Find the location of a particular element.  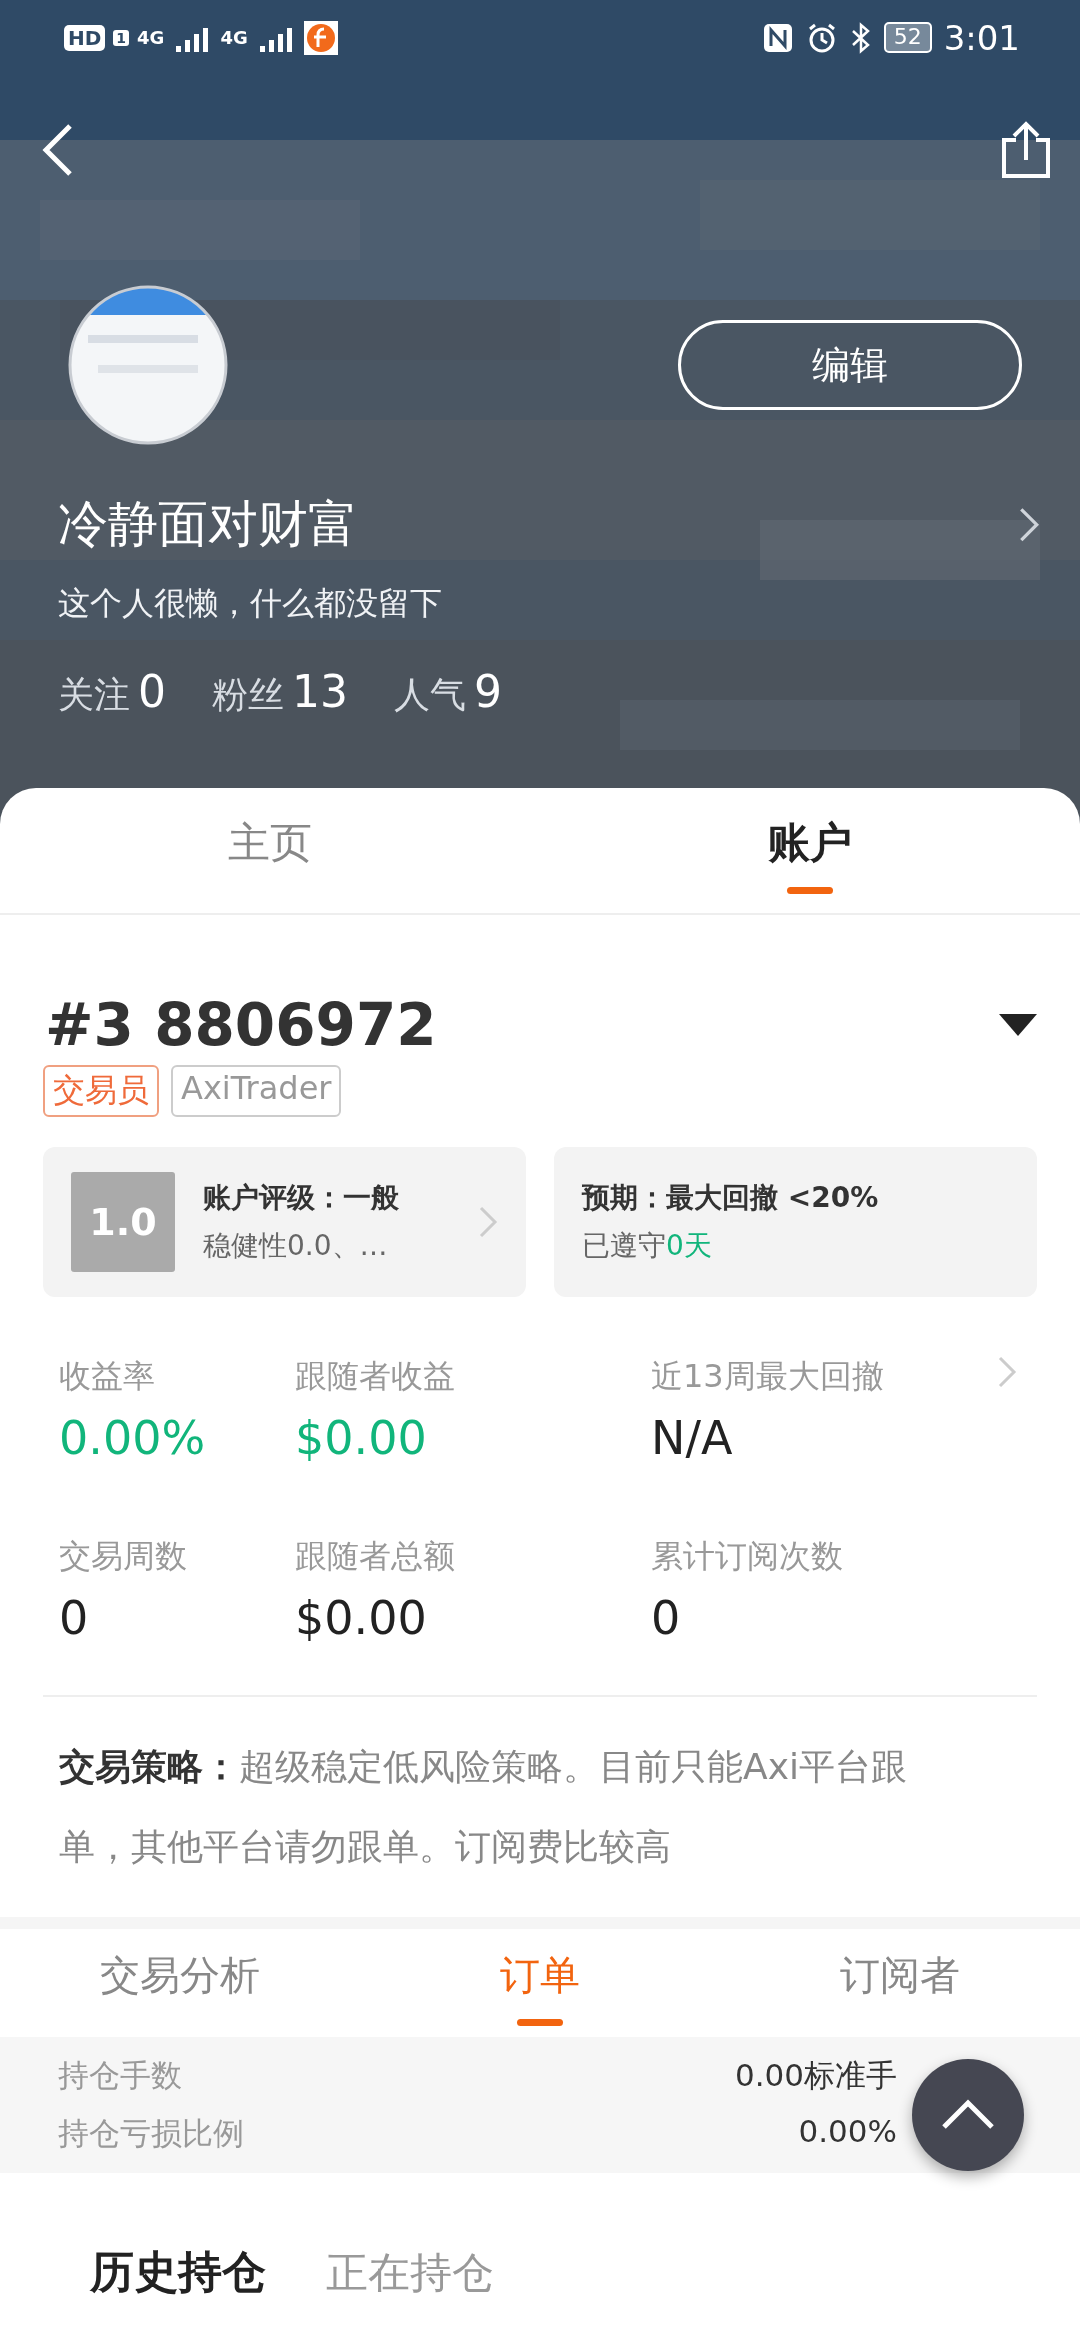

stat-label: 粉丝 is located at coordinates (248, 694).